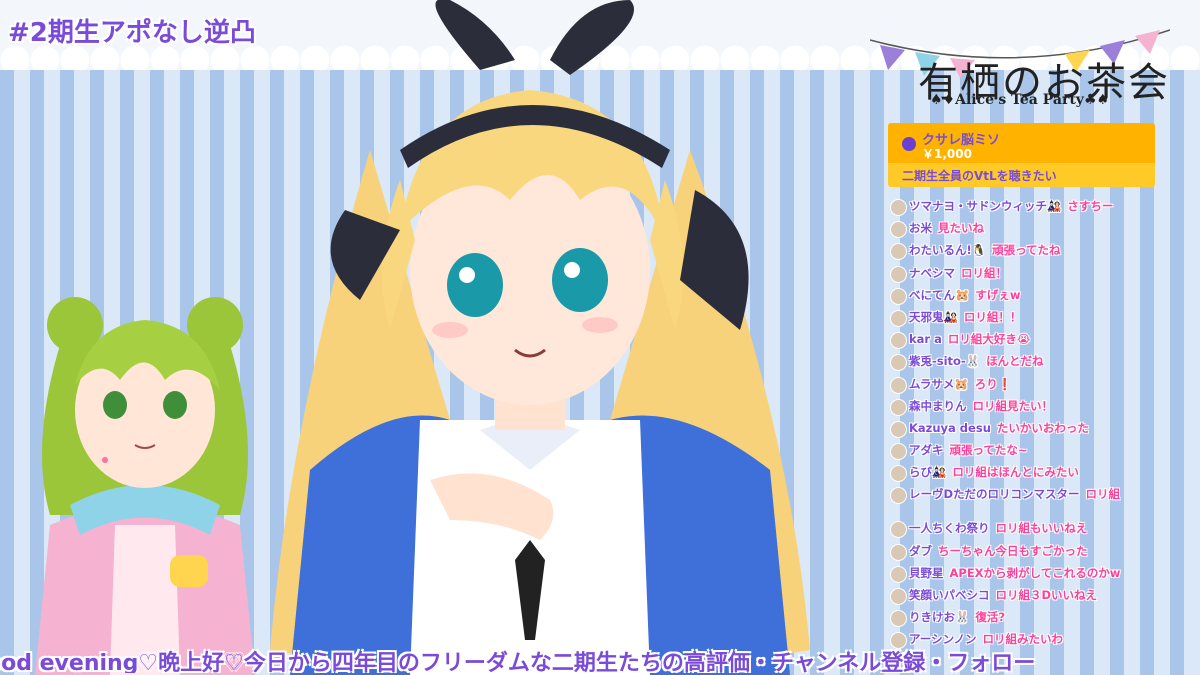 This screenshot has width=1200, height=675. Describe the element at coordinates (1038, 274) in the screenshot. I see `chat-message: ナベシマ ロリ組！` at that location.